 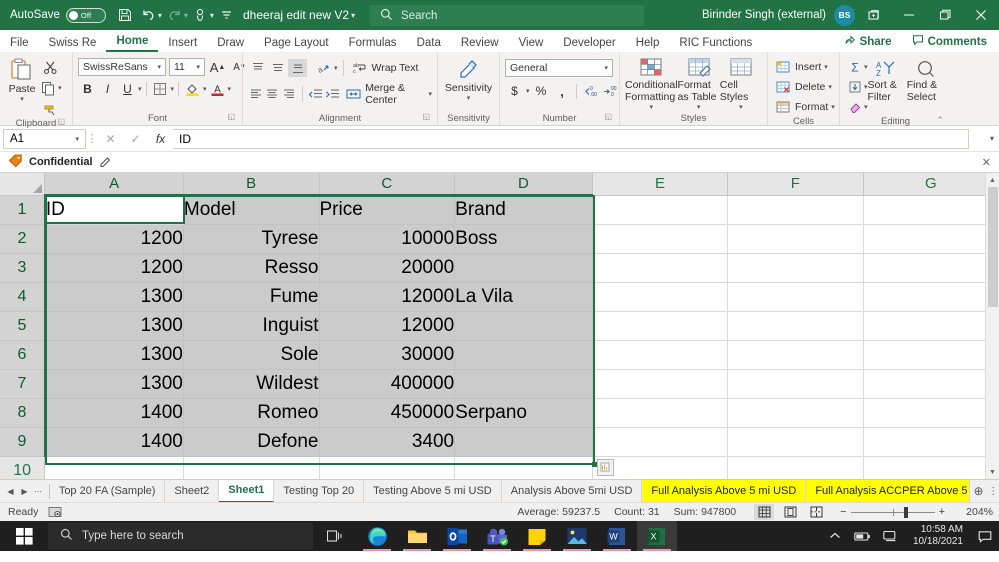 What do you see at coordinates (251, 297) in the screenshot?
I see `cell-b4: Fume` at bounding box center [251, 297].